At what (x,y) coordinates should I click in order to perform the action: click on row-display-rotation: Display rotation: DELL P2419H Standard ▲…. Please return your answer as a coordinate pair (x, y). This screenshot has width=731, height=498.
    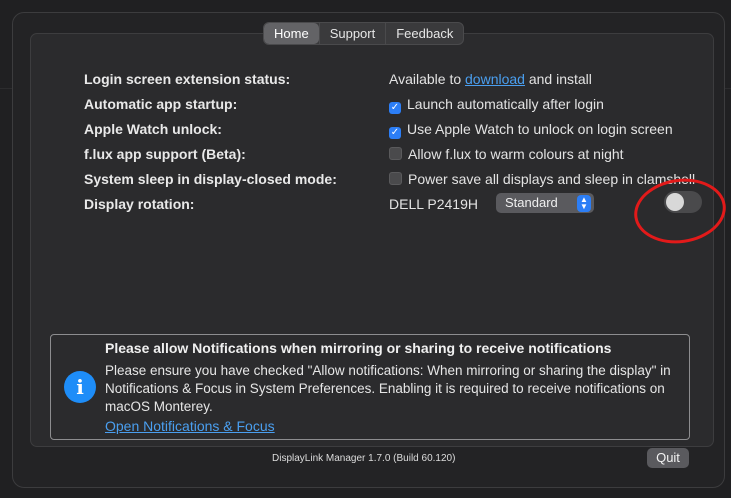
    Looking at the image, I should click on (404, 203).